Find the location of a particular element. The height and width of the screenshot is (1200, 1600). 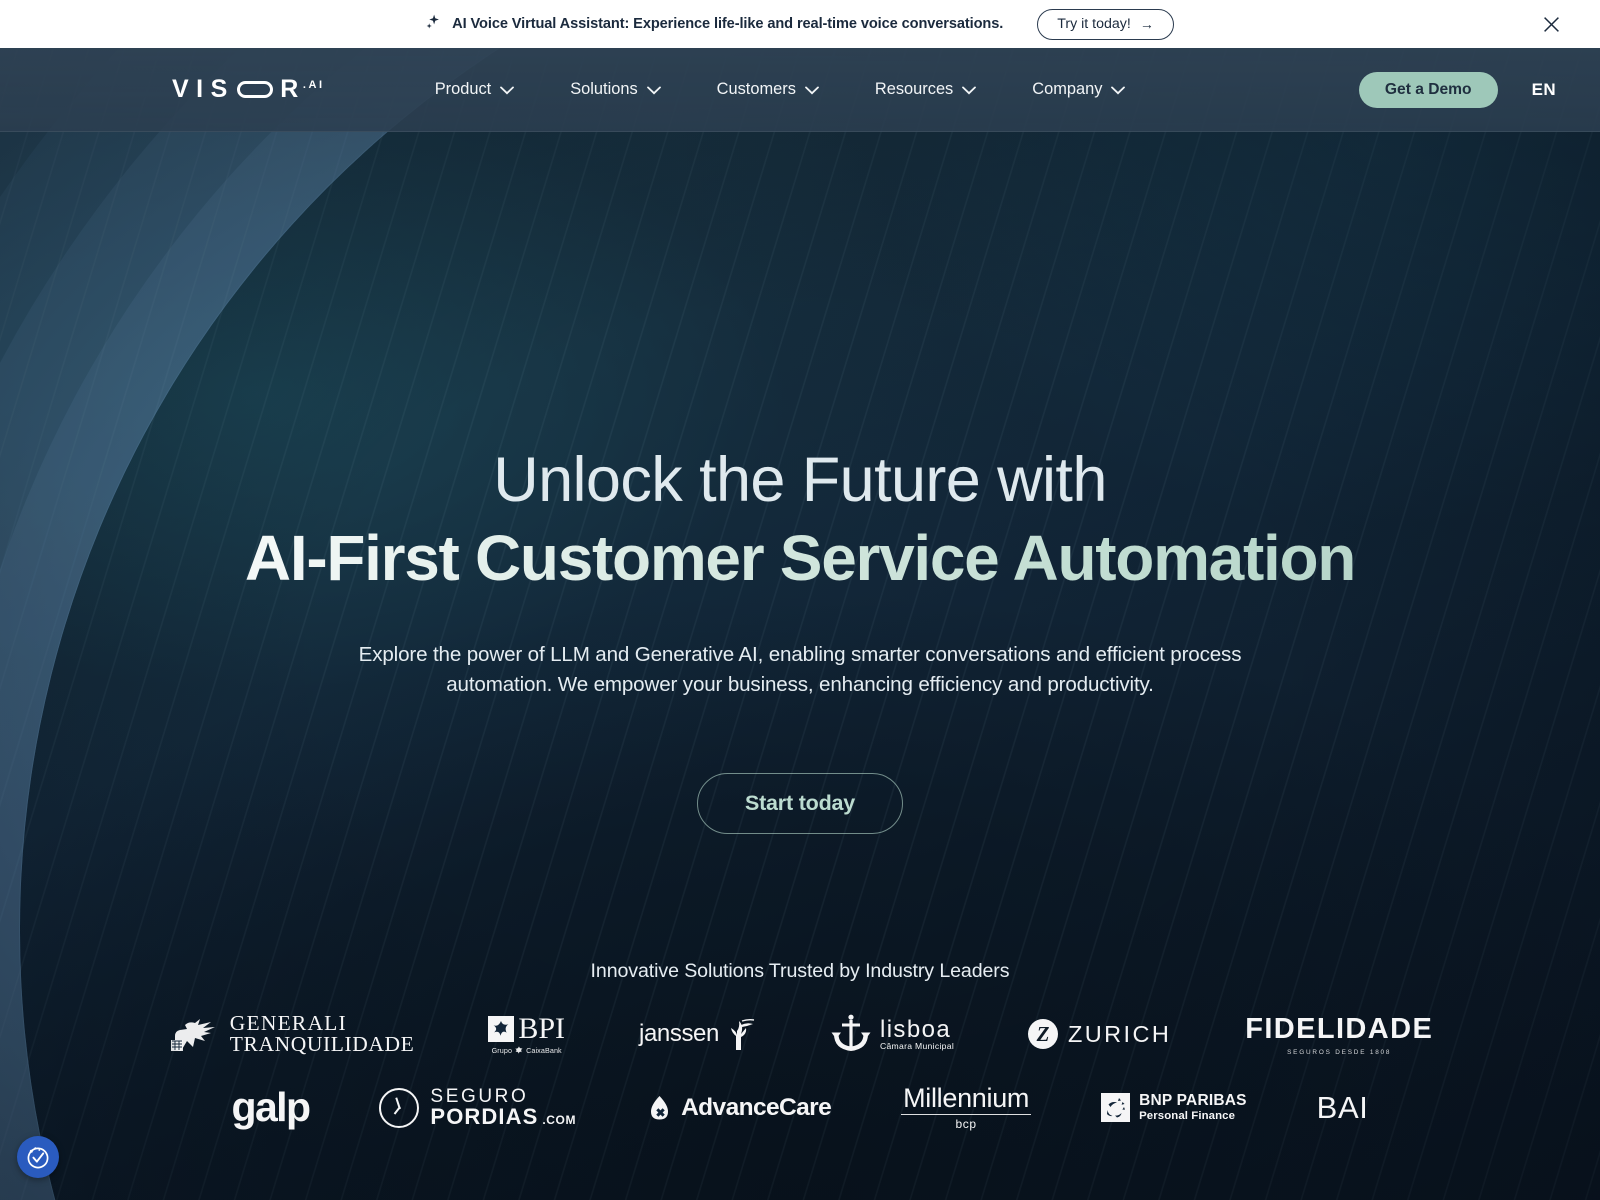

client-logo-fidelidade: FIDELIDADE SEGUROS DESDE 1808 is located at coordinates (1339, 1034).